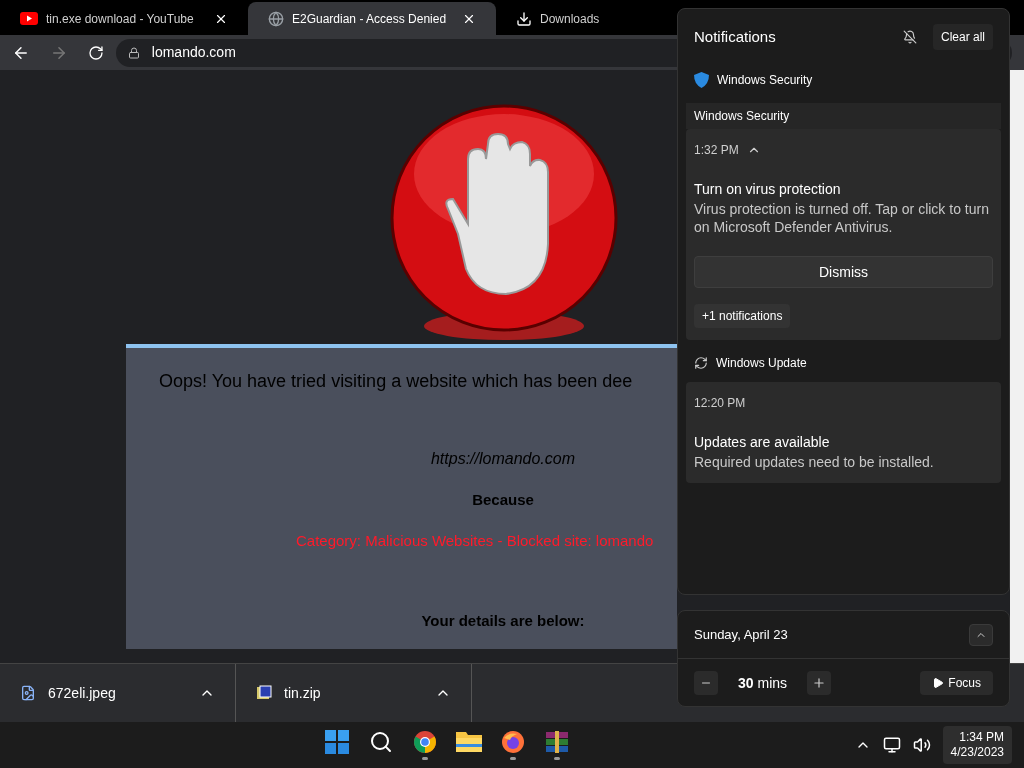  Describe the element at coordinates (741, 634) in the screenshot. I see `calendar-date: Sunday, April 23` at that location.